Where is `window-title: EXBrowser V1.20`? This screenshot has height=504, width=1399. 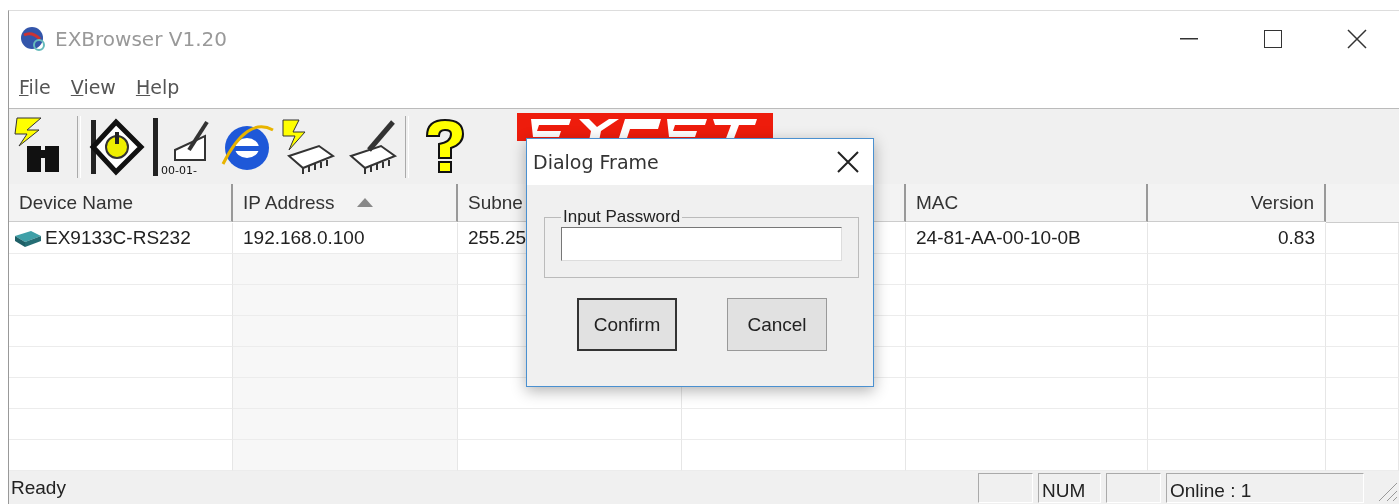 window-title: EXBrowser V1.20 is located at coordinates (141, 38).